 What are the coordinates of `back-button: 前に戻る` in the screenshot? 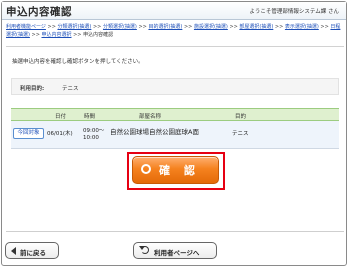 It's located at (32, 250).